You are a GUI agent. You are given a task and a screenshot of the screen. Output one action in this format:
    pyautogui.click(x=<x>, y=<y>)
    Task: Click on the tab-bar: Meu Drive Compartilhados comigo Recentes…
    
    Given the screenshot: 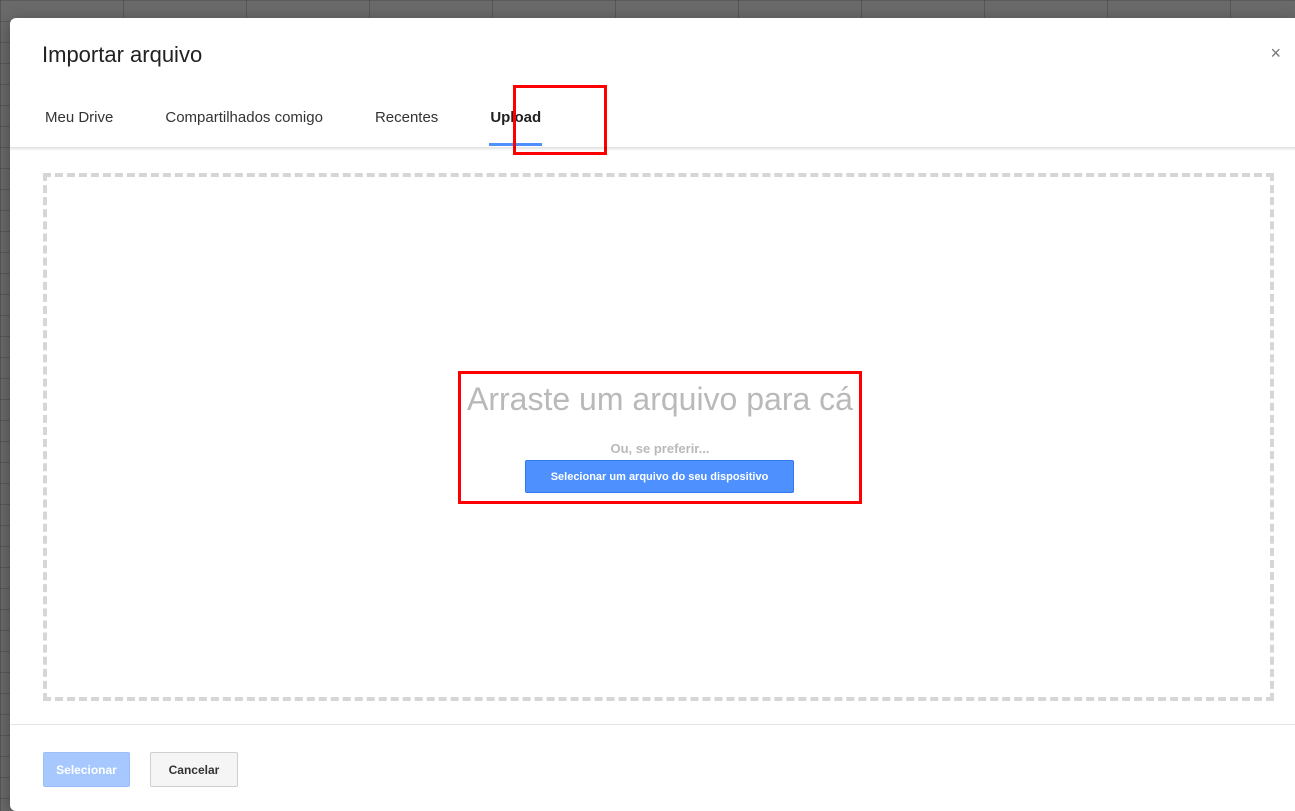 What is the action you would take?
    pyautogui.click(x=302, y=117)
    